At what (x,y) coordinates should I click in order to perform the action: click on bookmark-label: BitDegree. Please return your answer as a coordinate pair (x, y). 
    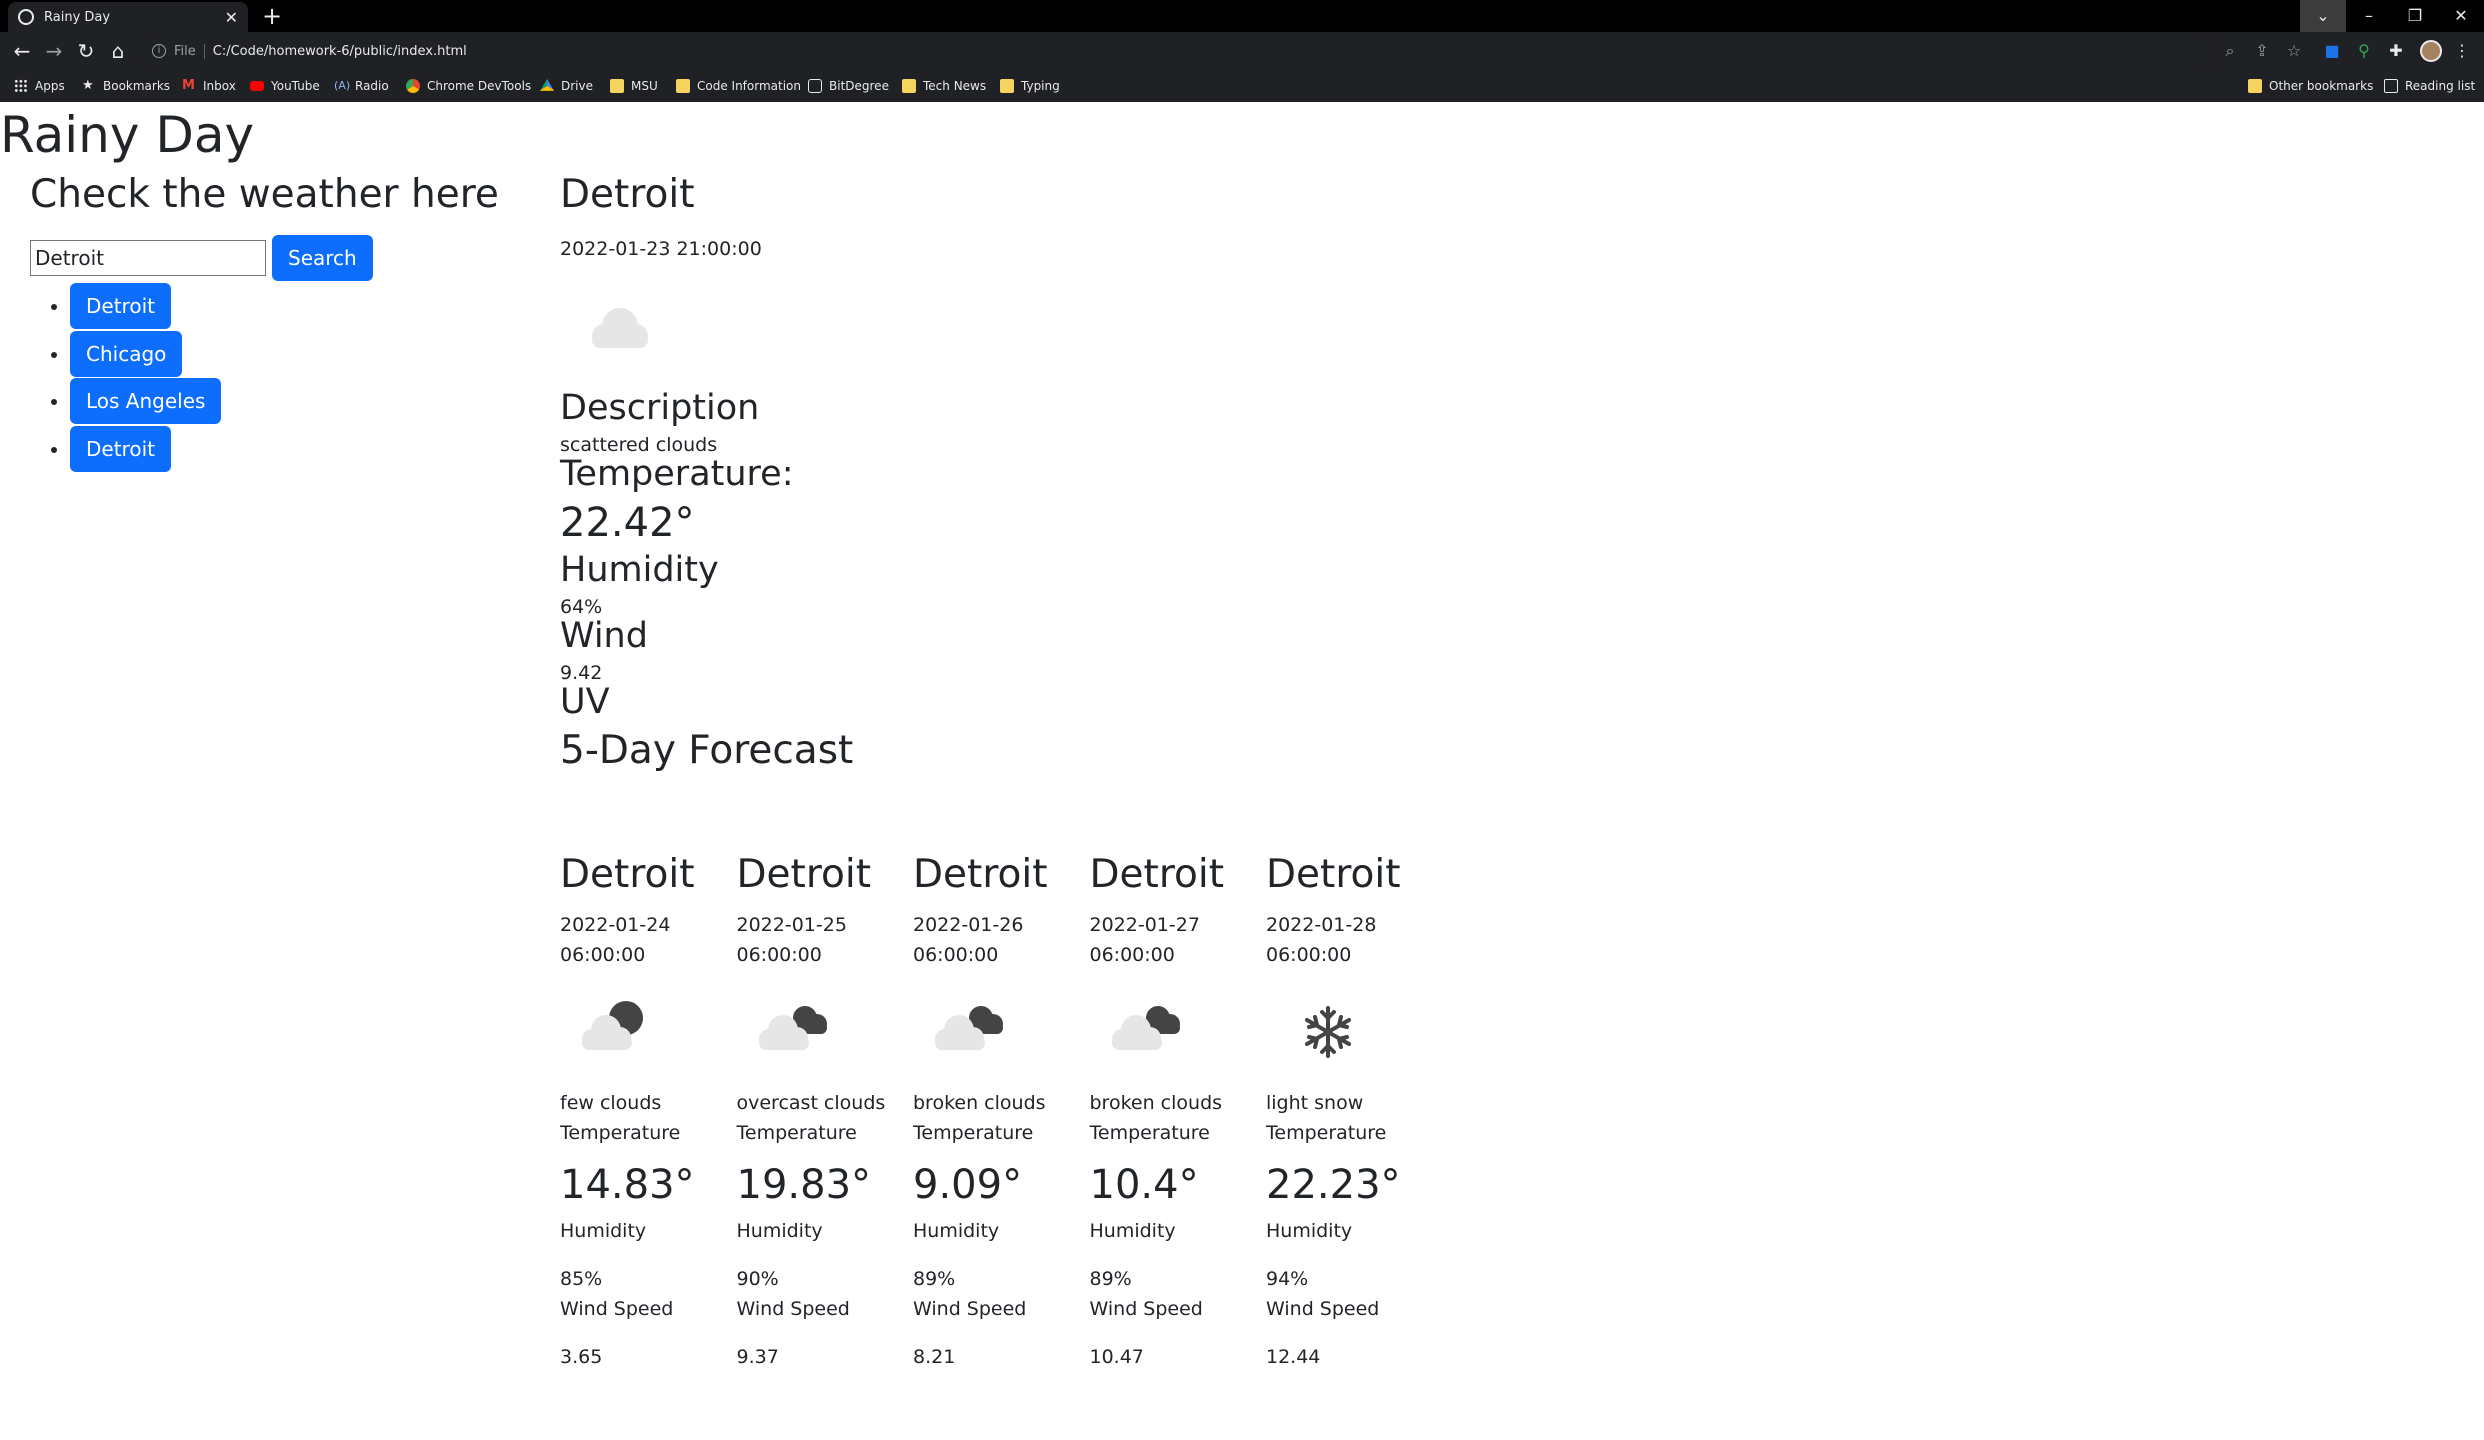
    Looking at the image, I should click on (859, 86).